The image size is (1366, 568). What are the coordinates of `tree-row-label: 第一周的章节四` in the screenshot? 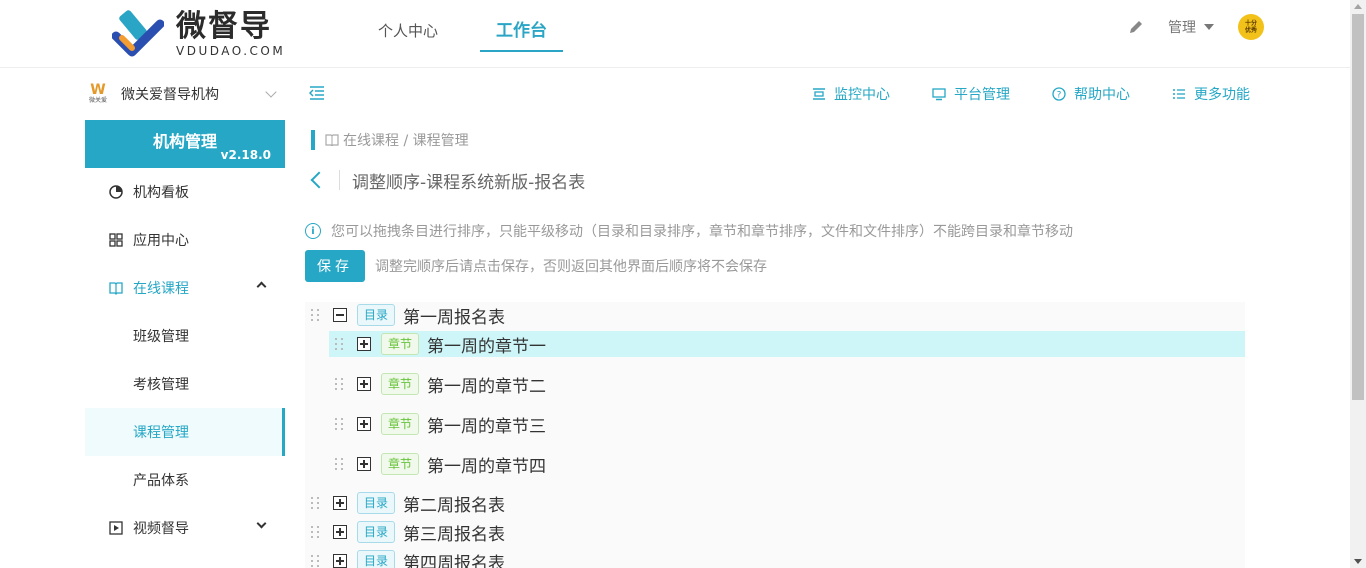 It's located at (487, 466).